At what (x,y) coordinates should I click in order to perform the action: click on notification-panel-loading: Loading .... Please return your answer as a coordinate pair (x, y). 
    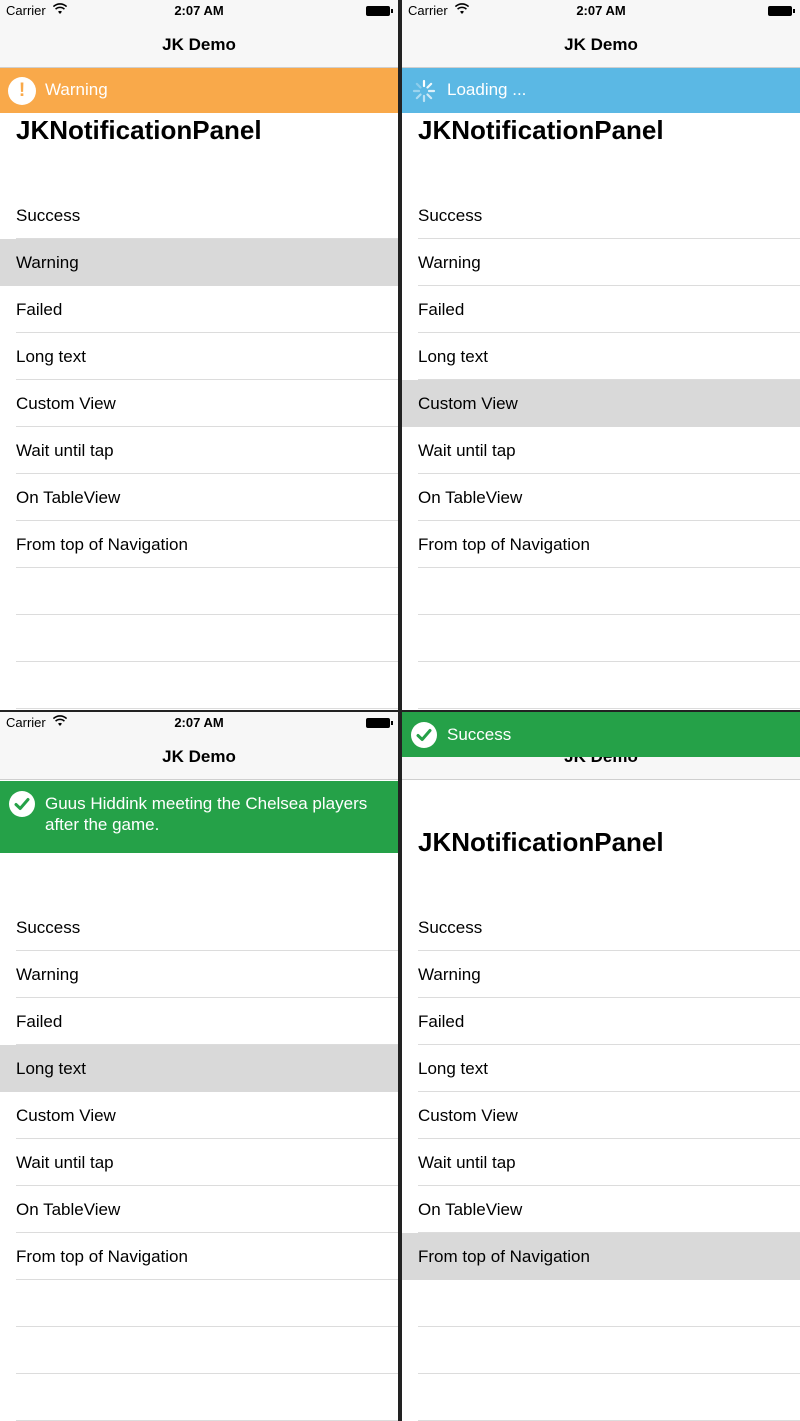
    Looking at the image, I should click on (601, 90).